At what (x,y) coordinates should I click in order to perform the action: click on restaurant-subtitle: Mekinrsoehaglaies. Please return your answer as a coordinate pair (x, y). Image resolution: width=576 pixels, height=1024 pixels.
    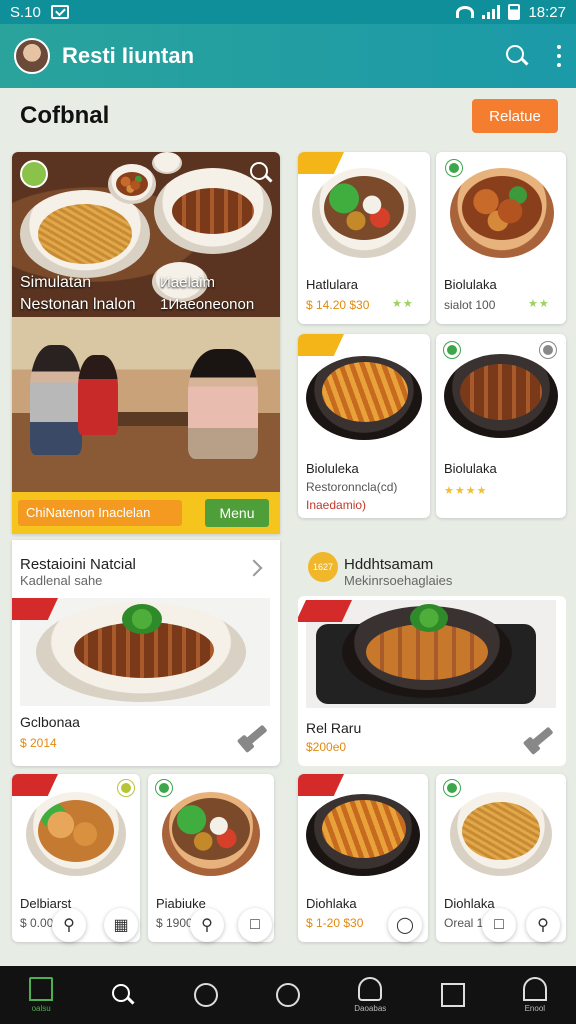
    Looking at the image, I should click on (398, 580).